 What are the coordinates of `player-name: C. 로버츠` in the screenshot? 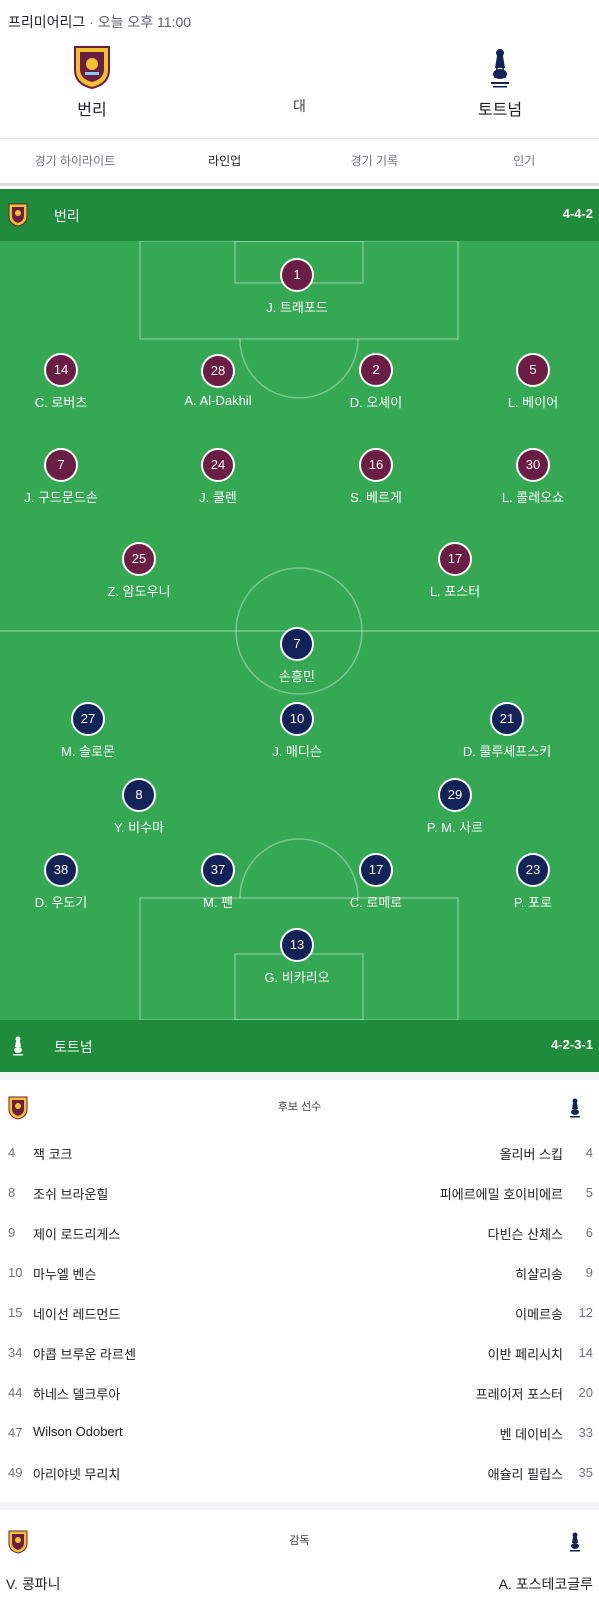 It's located at (61, 402).